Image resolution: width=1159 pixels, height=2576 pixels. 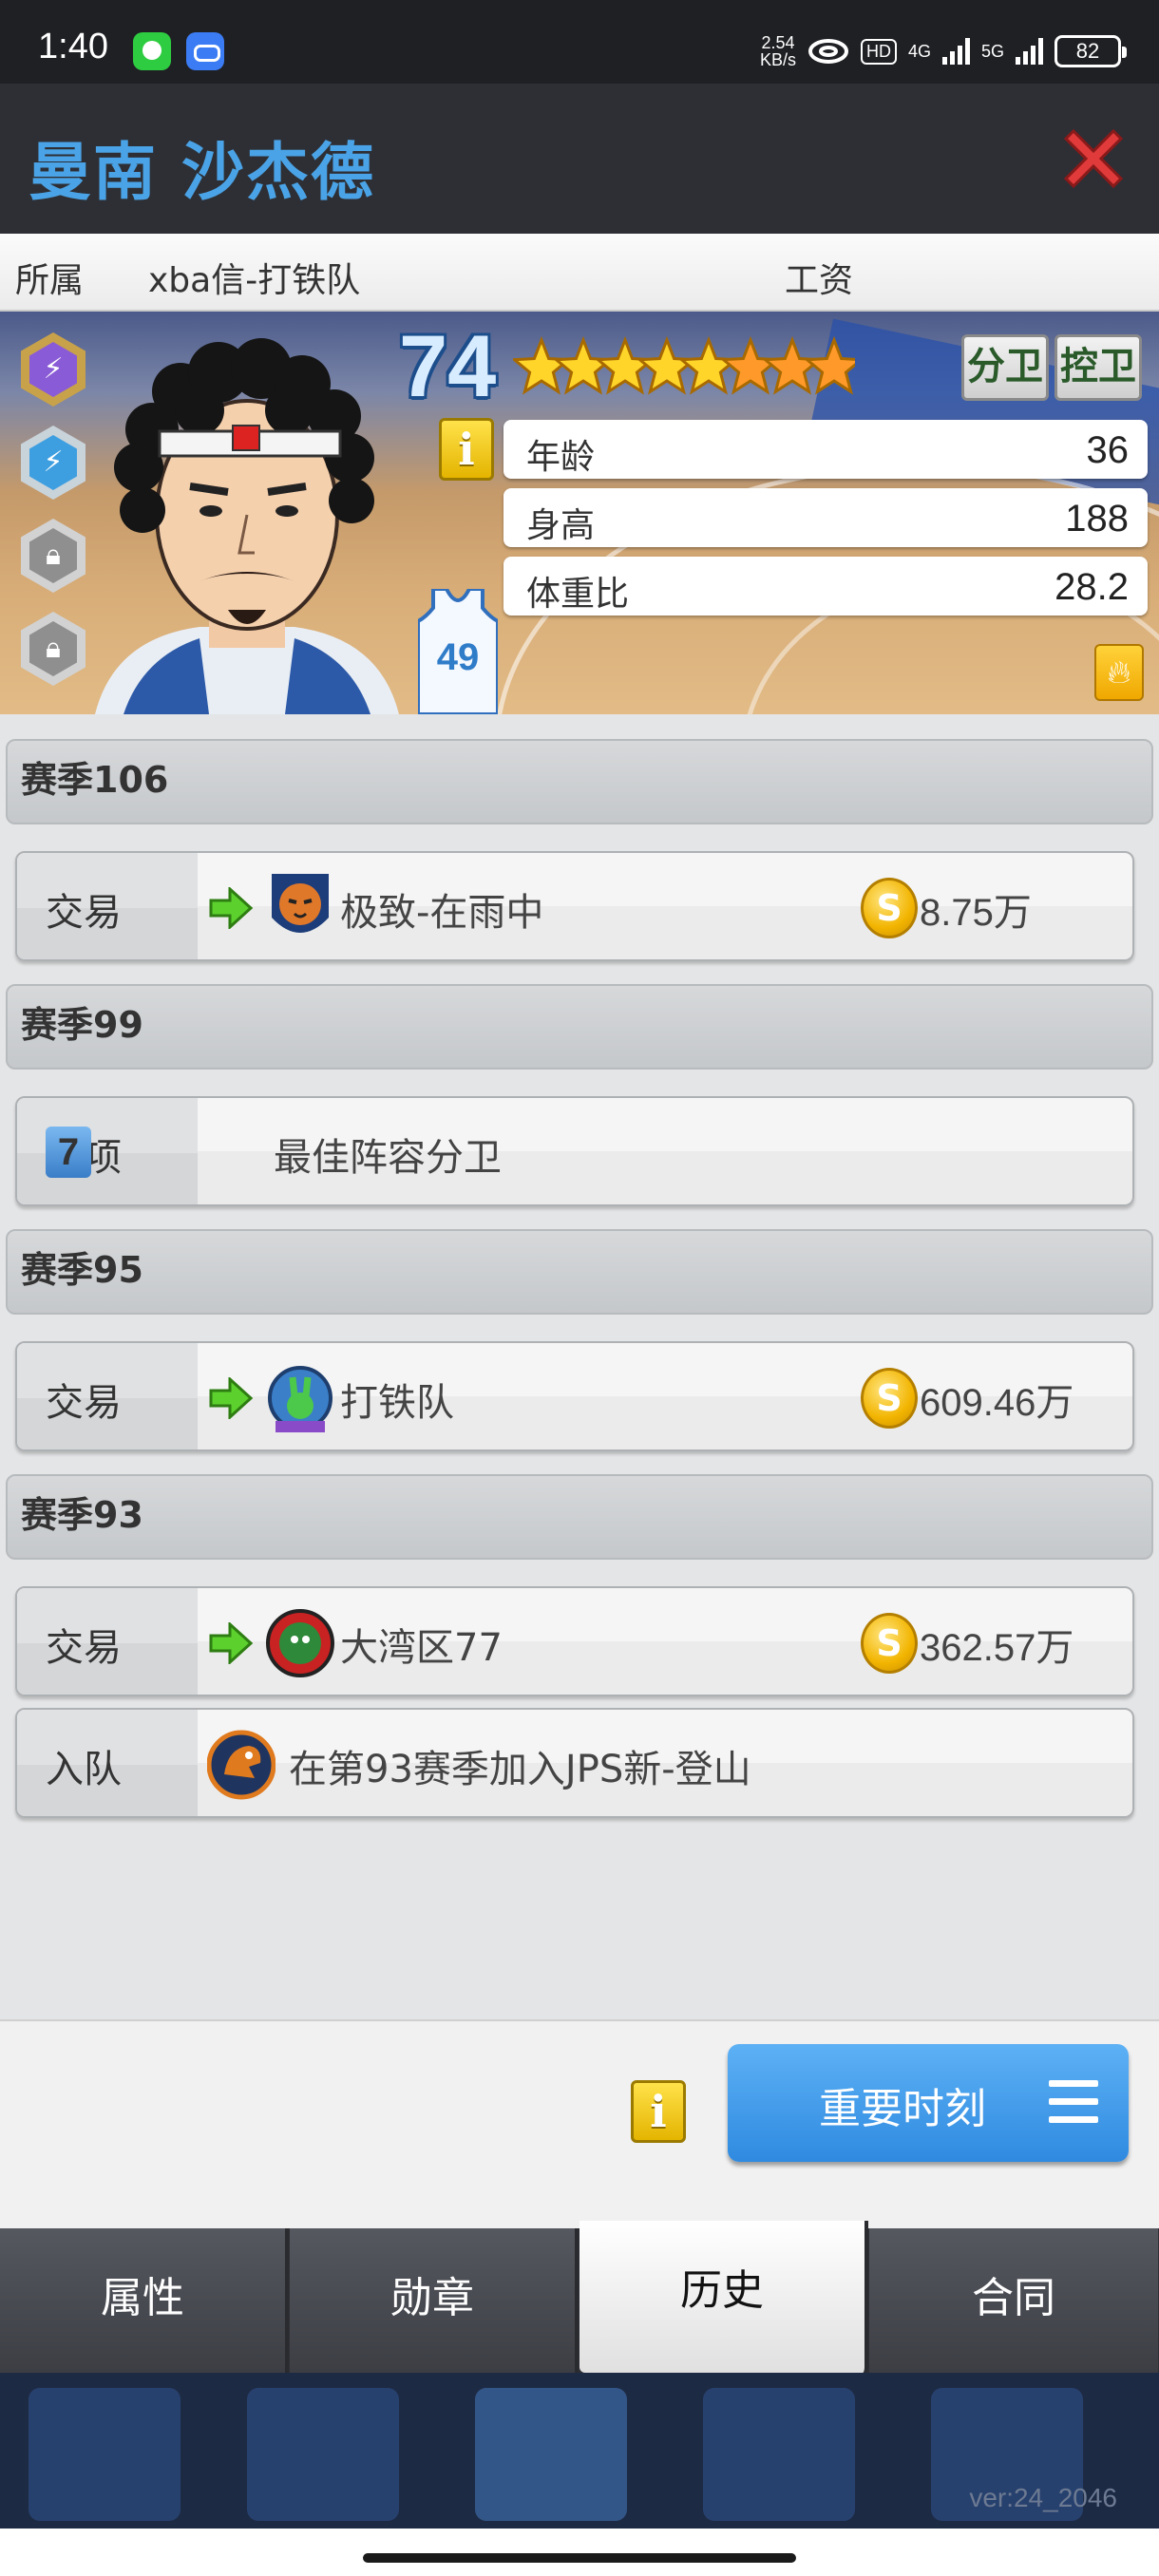 I want to click on game-menu-background: ver:24_2046, so click(x=579, y=2451).